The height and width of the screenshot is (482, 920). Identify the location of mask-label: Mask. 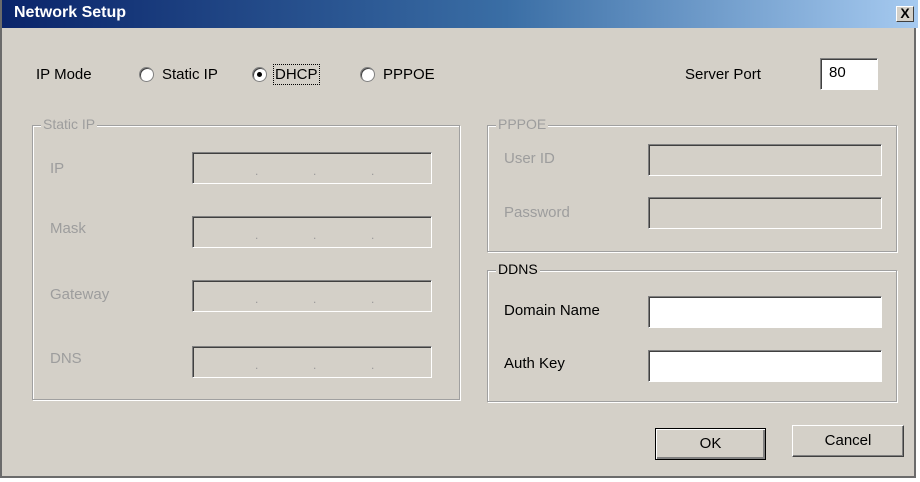
(68, 228).